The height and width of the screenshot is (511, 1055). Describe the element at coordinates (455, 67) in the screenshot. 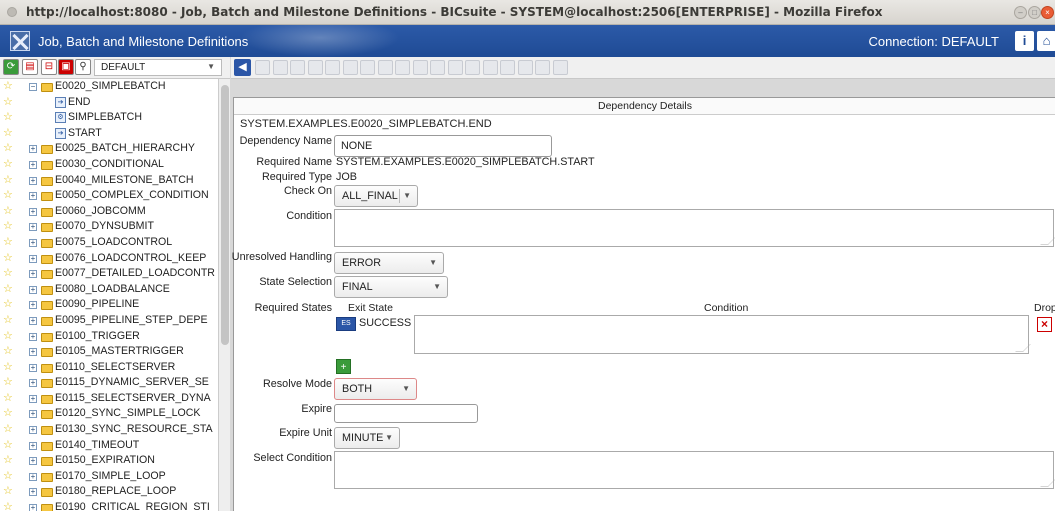

I see `move-icon` at that location.